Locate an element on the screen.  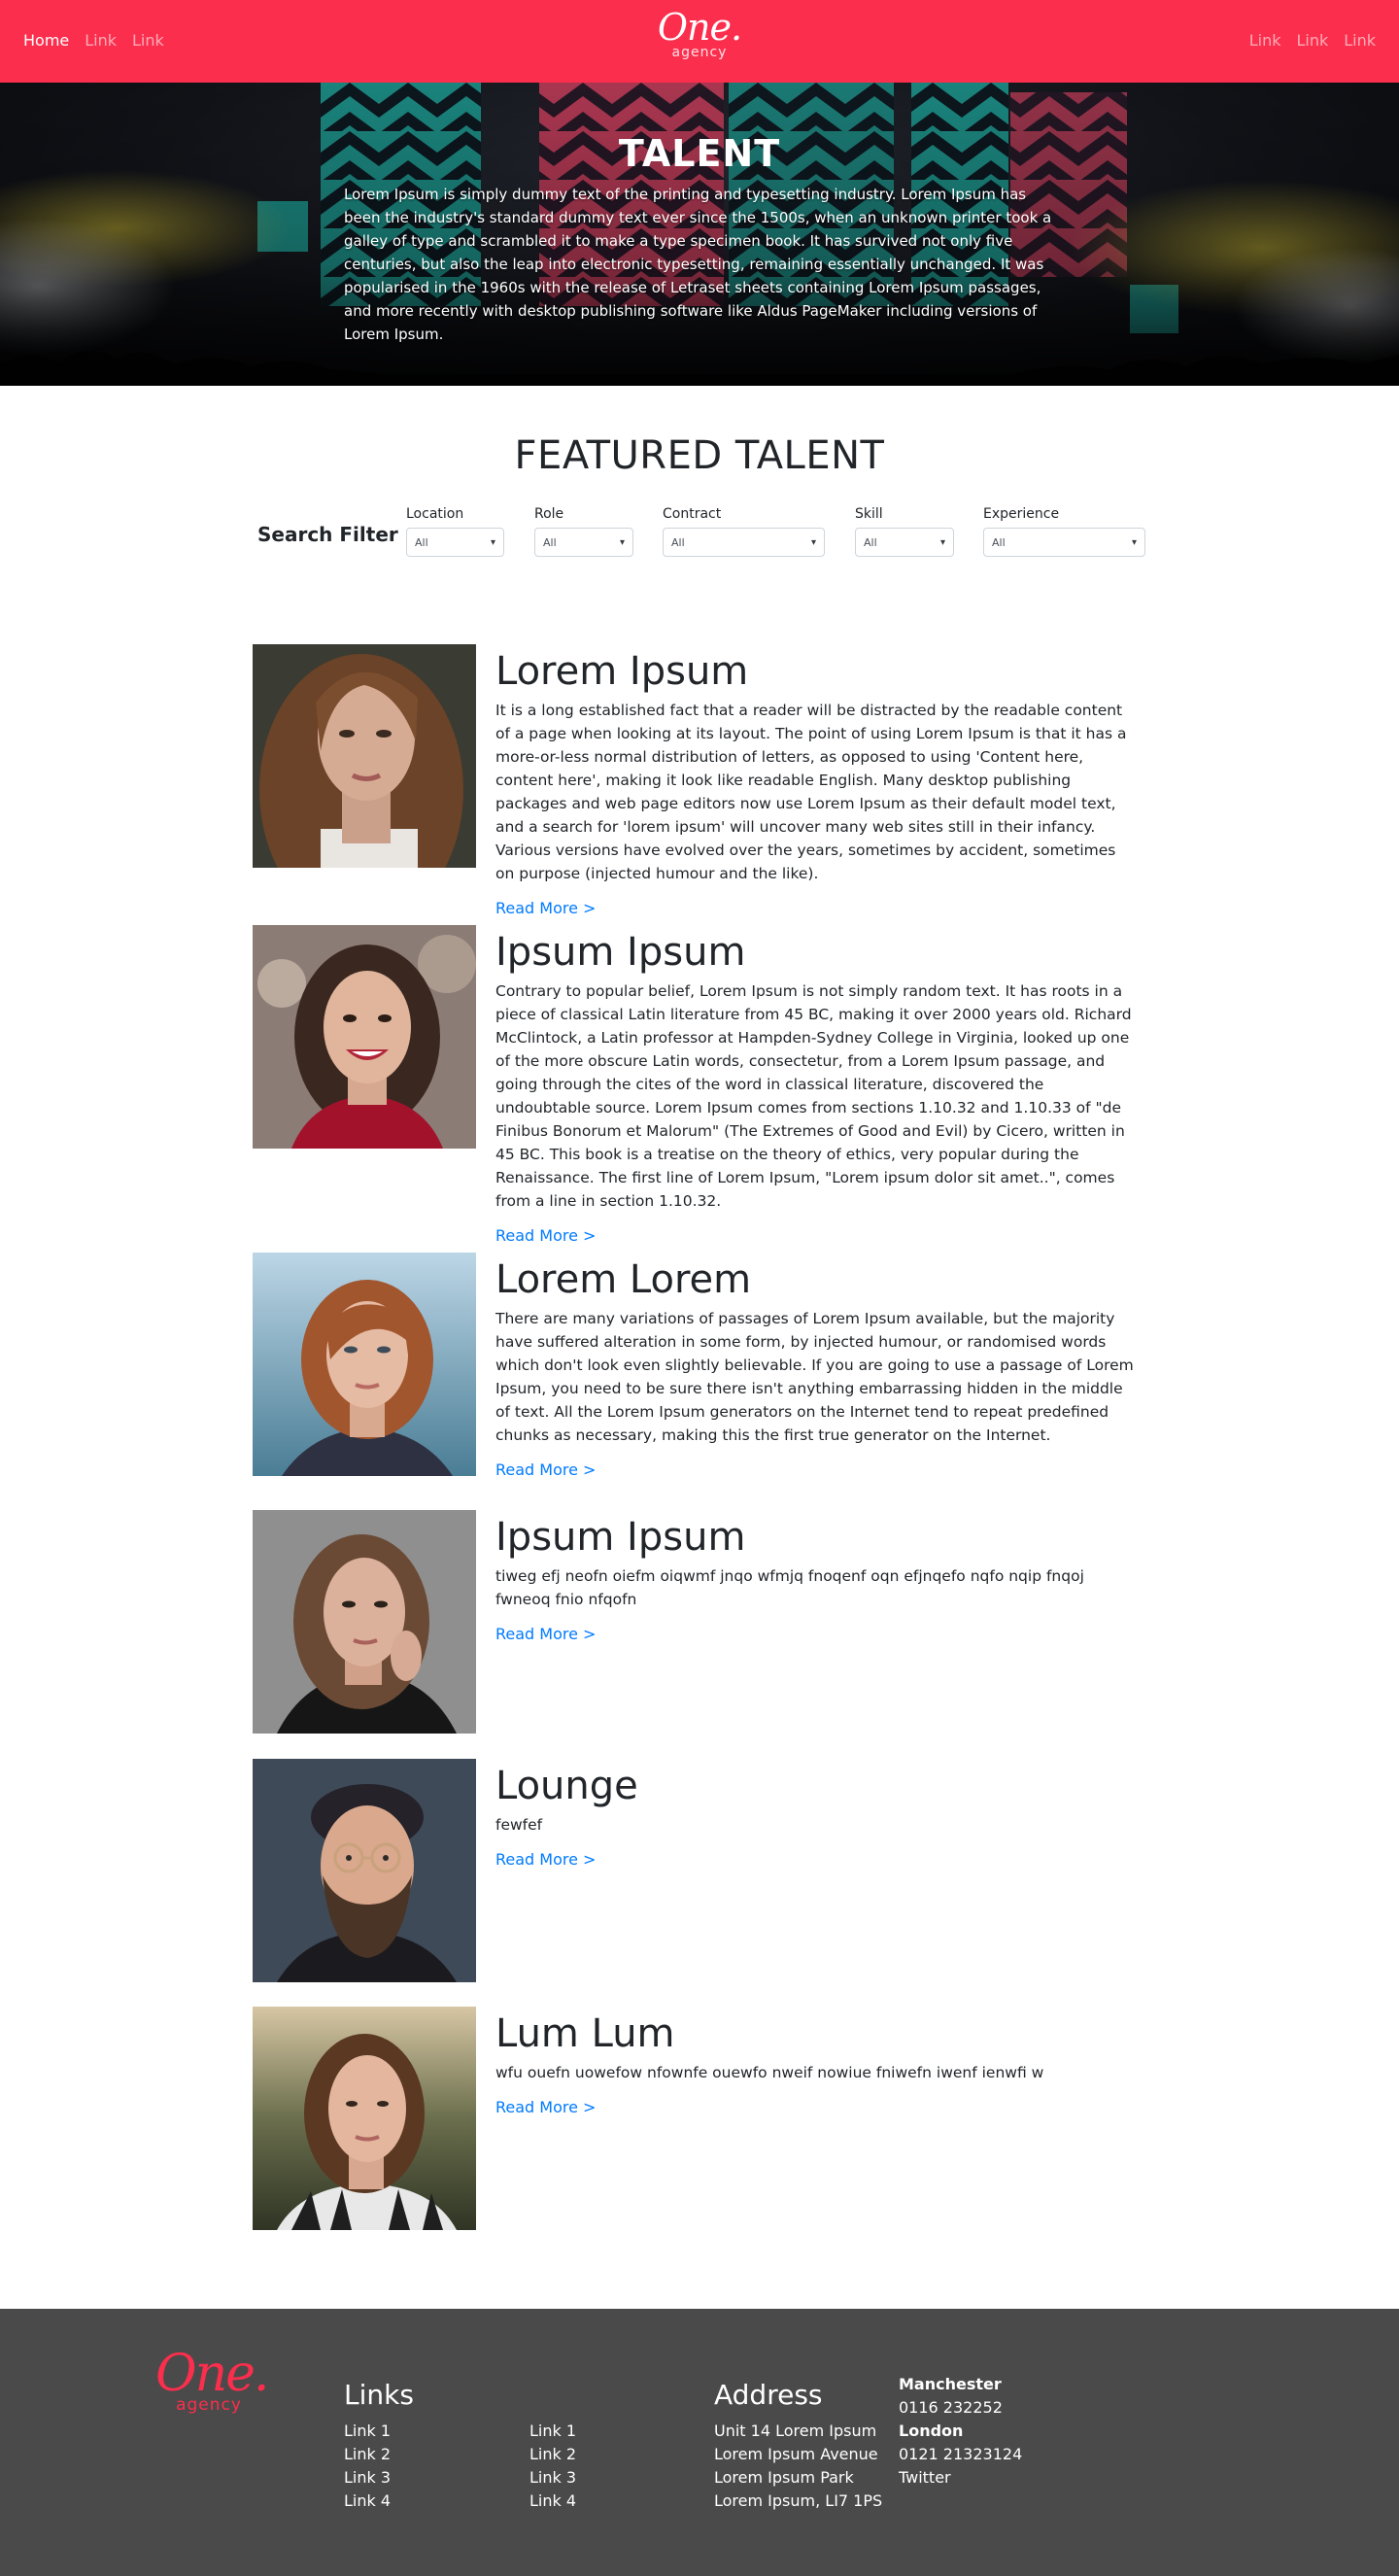
filter-experience-value: All is located at coordinates (999, 542).